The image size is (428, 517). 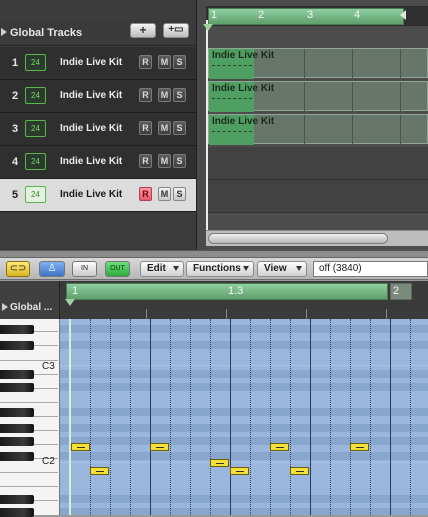 What do you see at coordinates (298, 238) in the screenshot?
I see `scrollbar-thumb` at bounding box center [298, 238].